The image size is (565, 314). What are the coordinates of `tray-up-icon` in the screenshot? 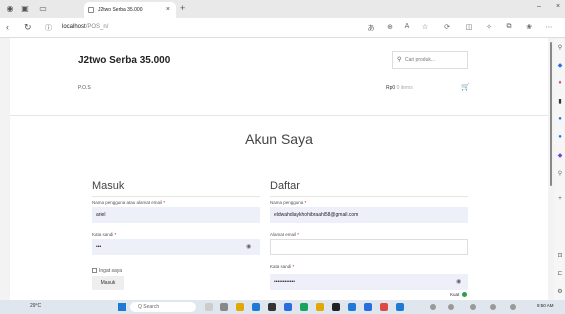 It's located at (433, 307).